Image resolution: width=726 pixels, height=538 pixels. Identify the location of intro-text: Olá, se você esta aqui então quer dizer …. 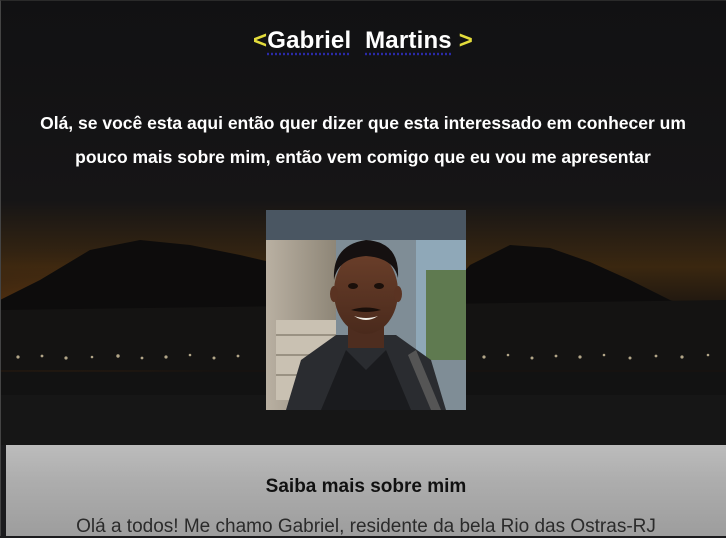
(363, 139).